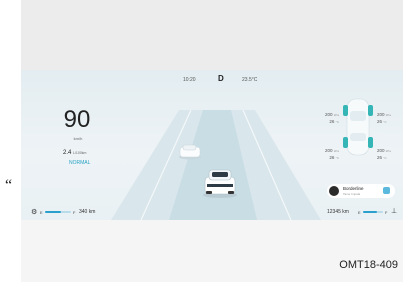  I want to click on range-value: 340 km, so click(87, 212).